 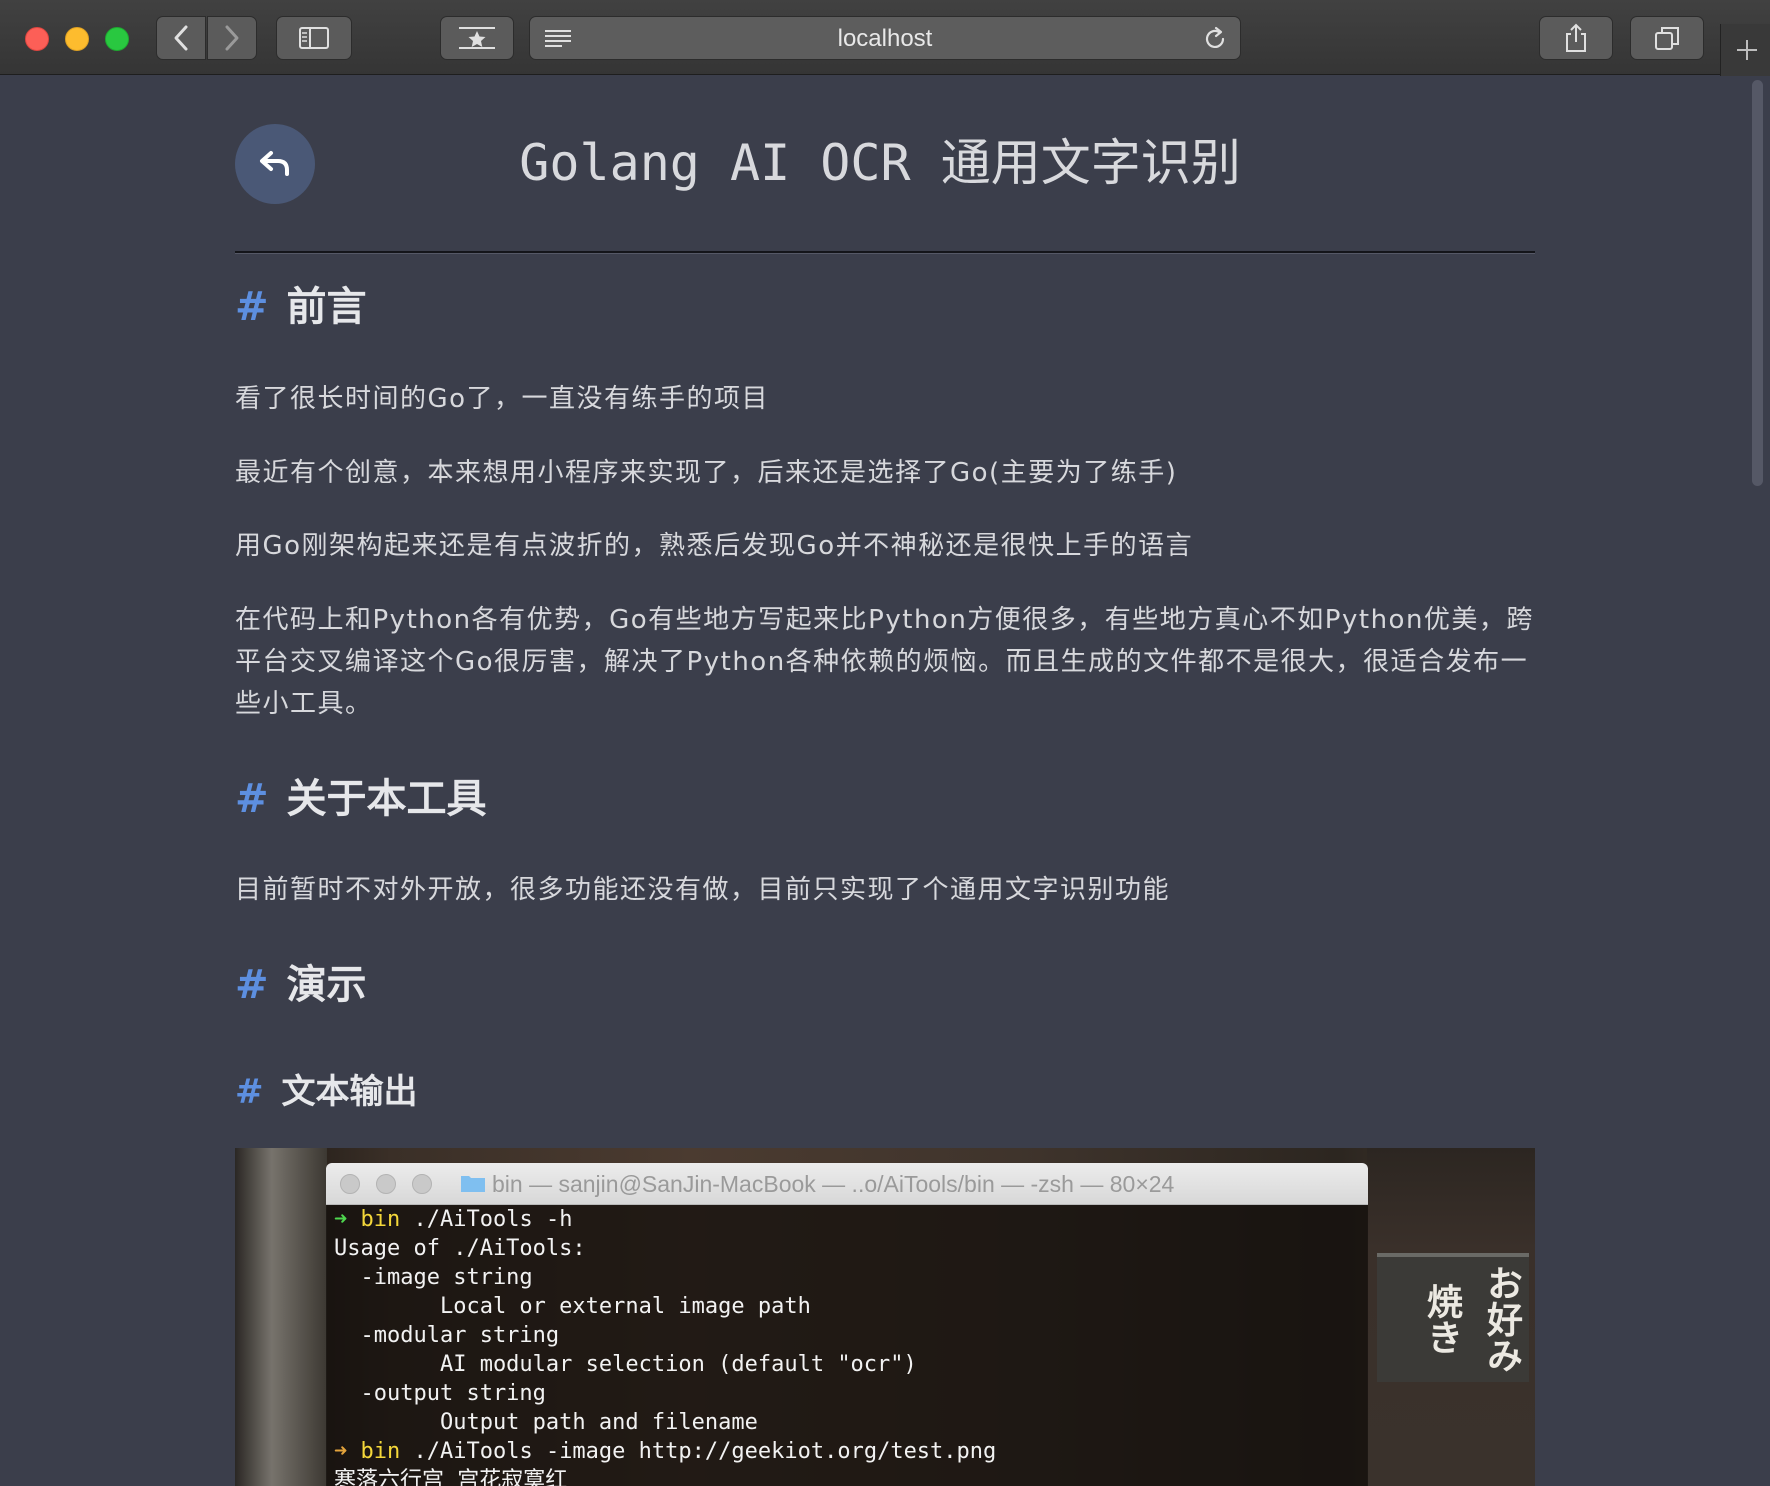 I want to click on terminal-line: Usage of ./AiTools:, so click(x=460, y=1248).